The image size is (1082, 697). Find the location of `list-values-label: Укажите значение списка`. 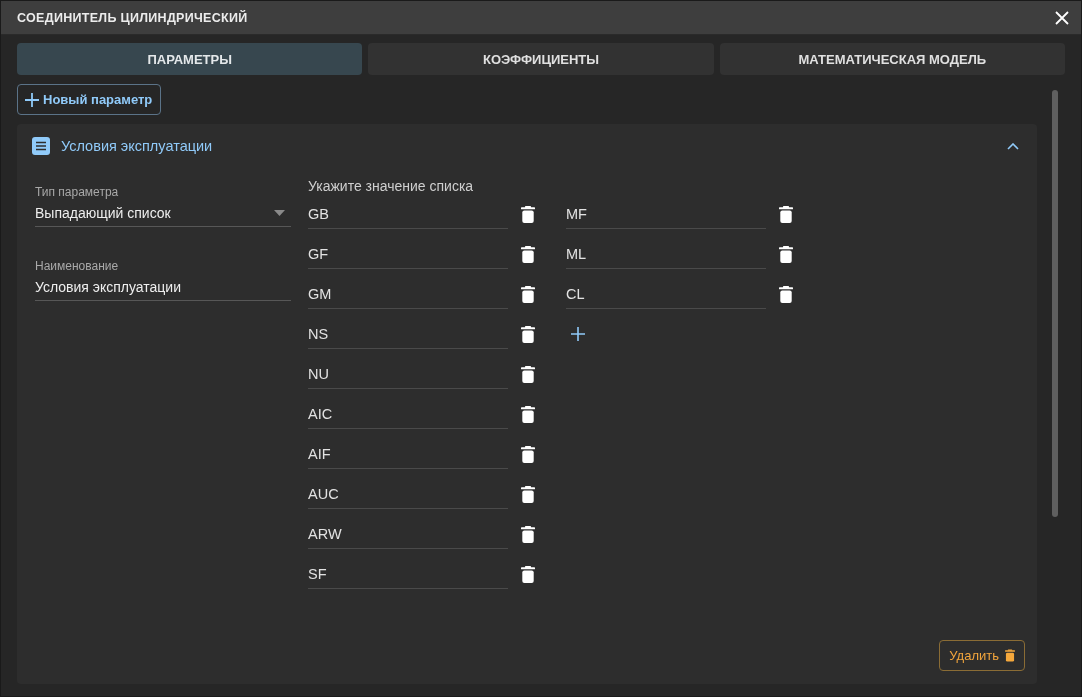

list-values-label: Укажите значение списка is located at coordinates (391, 186).